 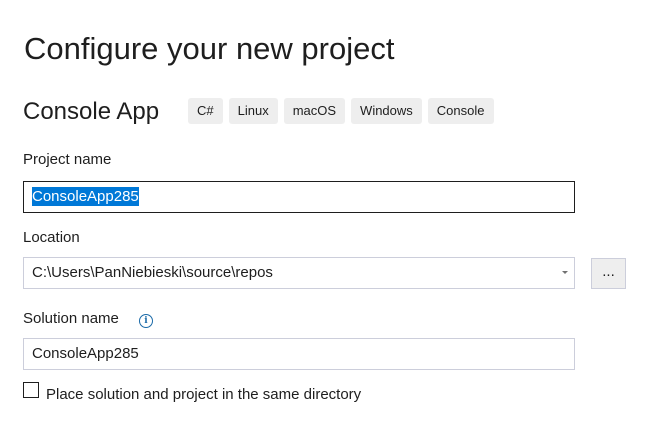 I want to click on page-title: Configure your new project, so click(x=209, y=48).